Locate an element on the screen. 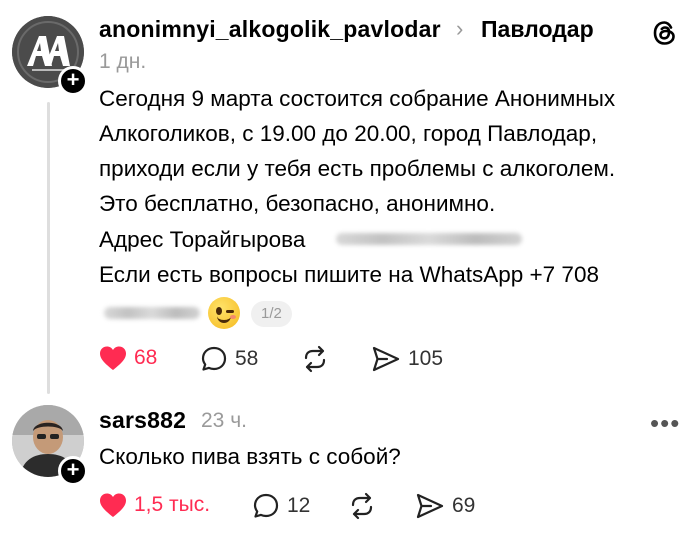  post-text-line: Это бесплатно, безопасно, анонимно. is located at coordinates (297, 203).